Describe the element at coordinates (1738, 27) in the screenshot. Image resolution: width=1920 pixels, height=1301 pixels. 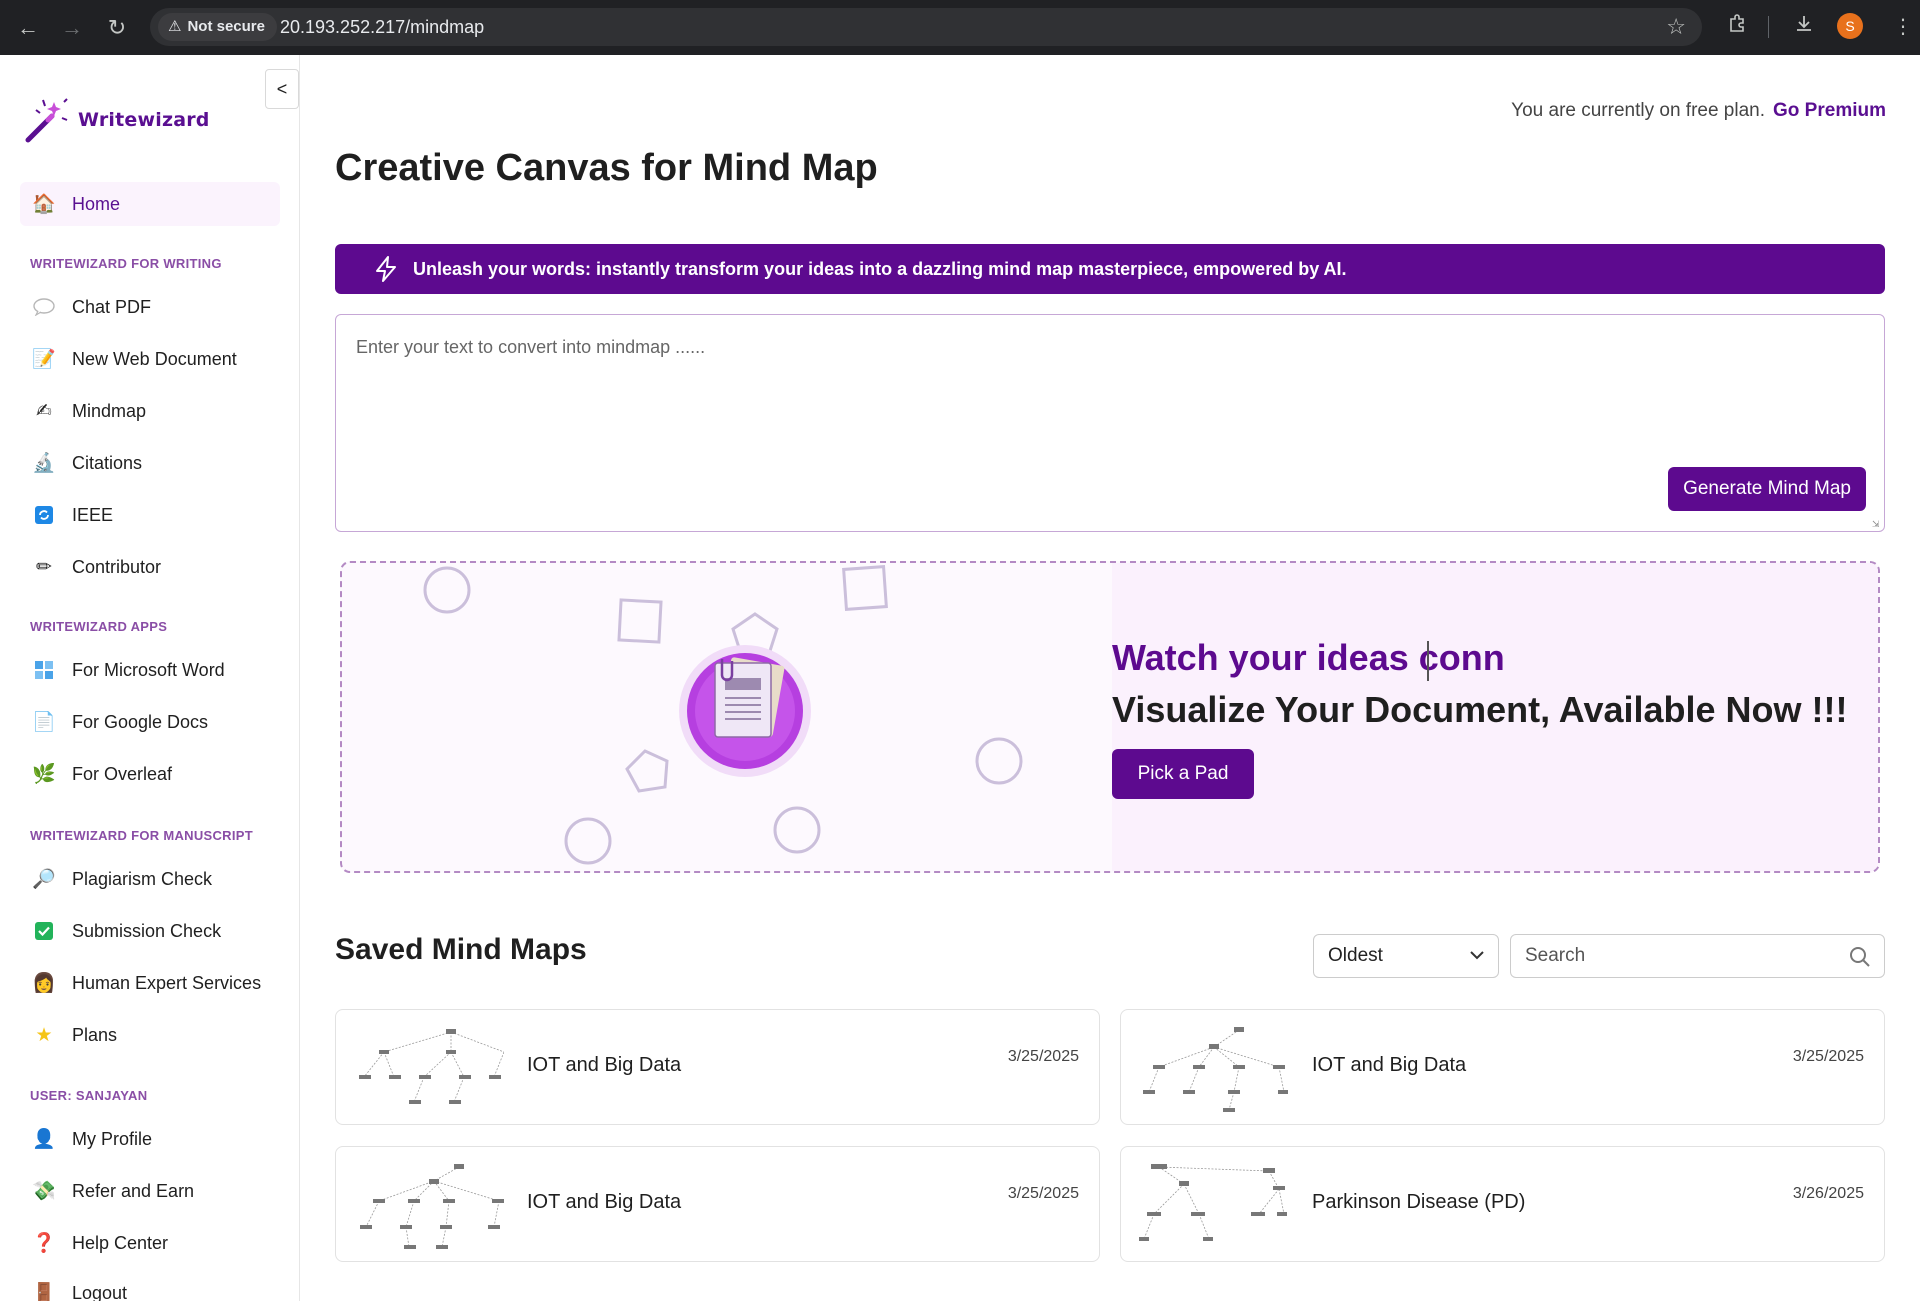
I see `extensions-icon` at that location.